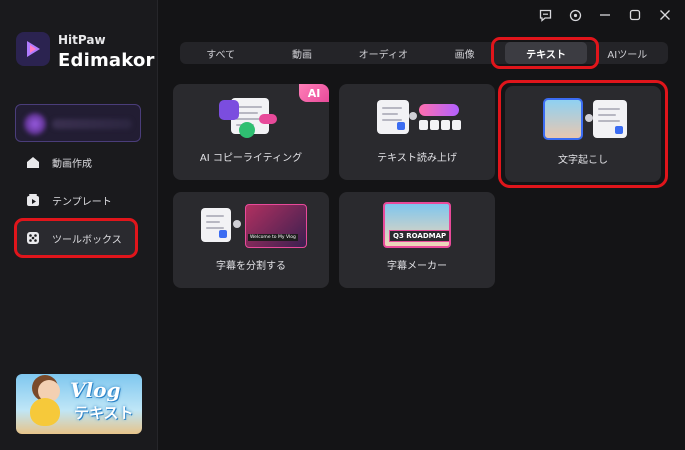 Image resolution: width=685 pixels, height=450 pixels. I want to click on sidebar-item-template: テンプレート, so click(77, 200).